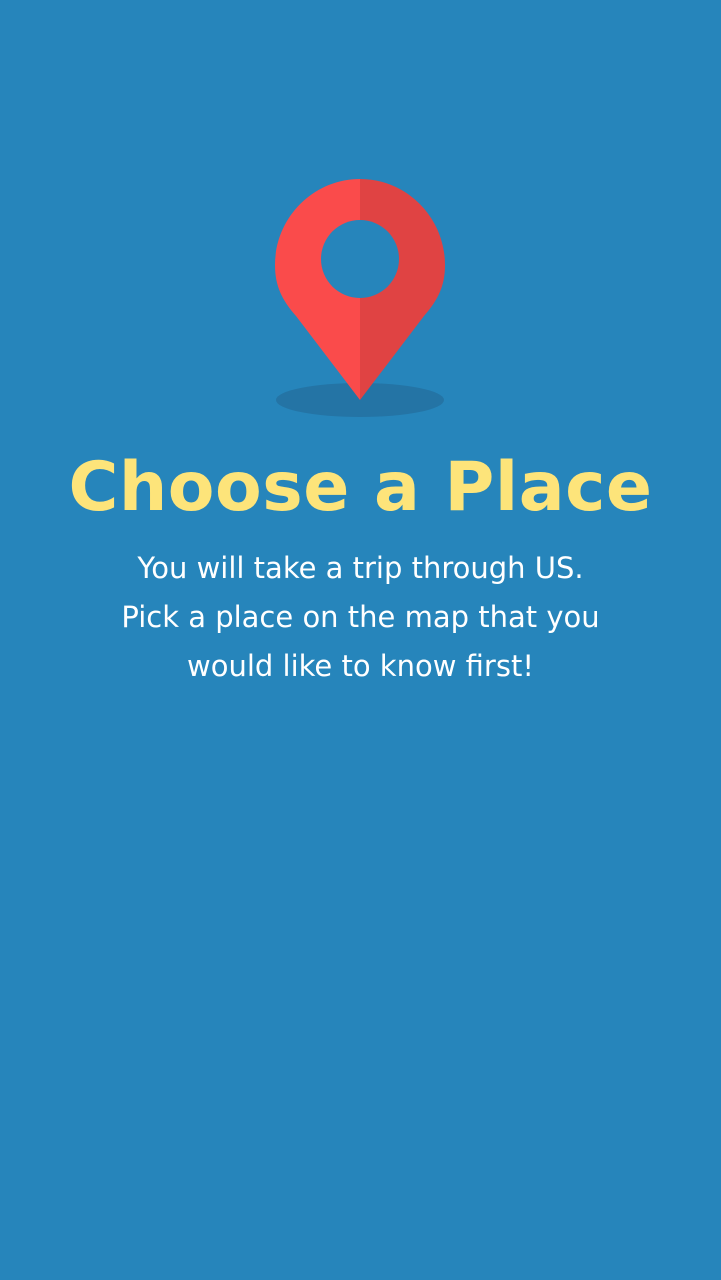 Image resolution: width=721 pixels, height=1280 pixels. I want to click on map-pin-illustration, so click(360, 298).